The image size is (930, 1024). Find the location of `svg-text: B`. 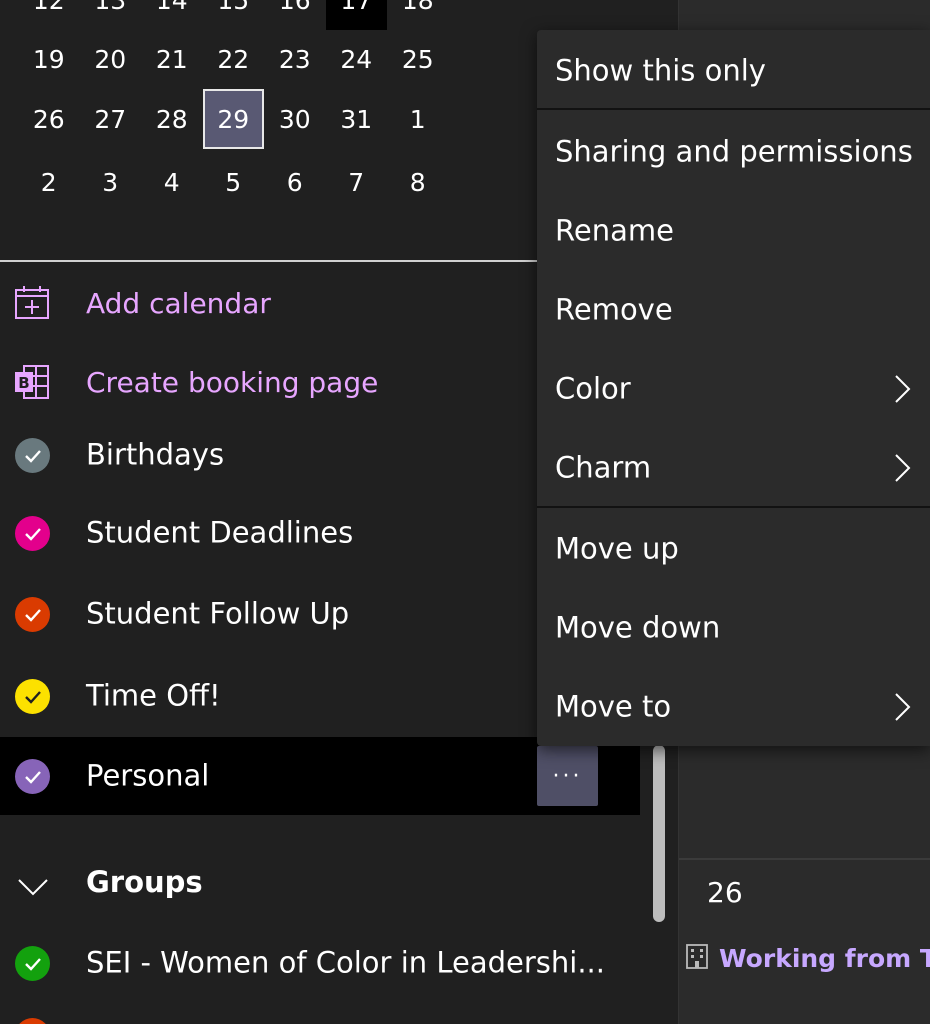

svg-text: B is located at coordinates (23, 383).